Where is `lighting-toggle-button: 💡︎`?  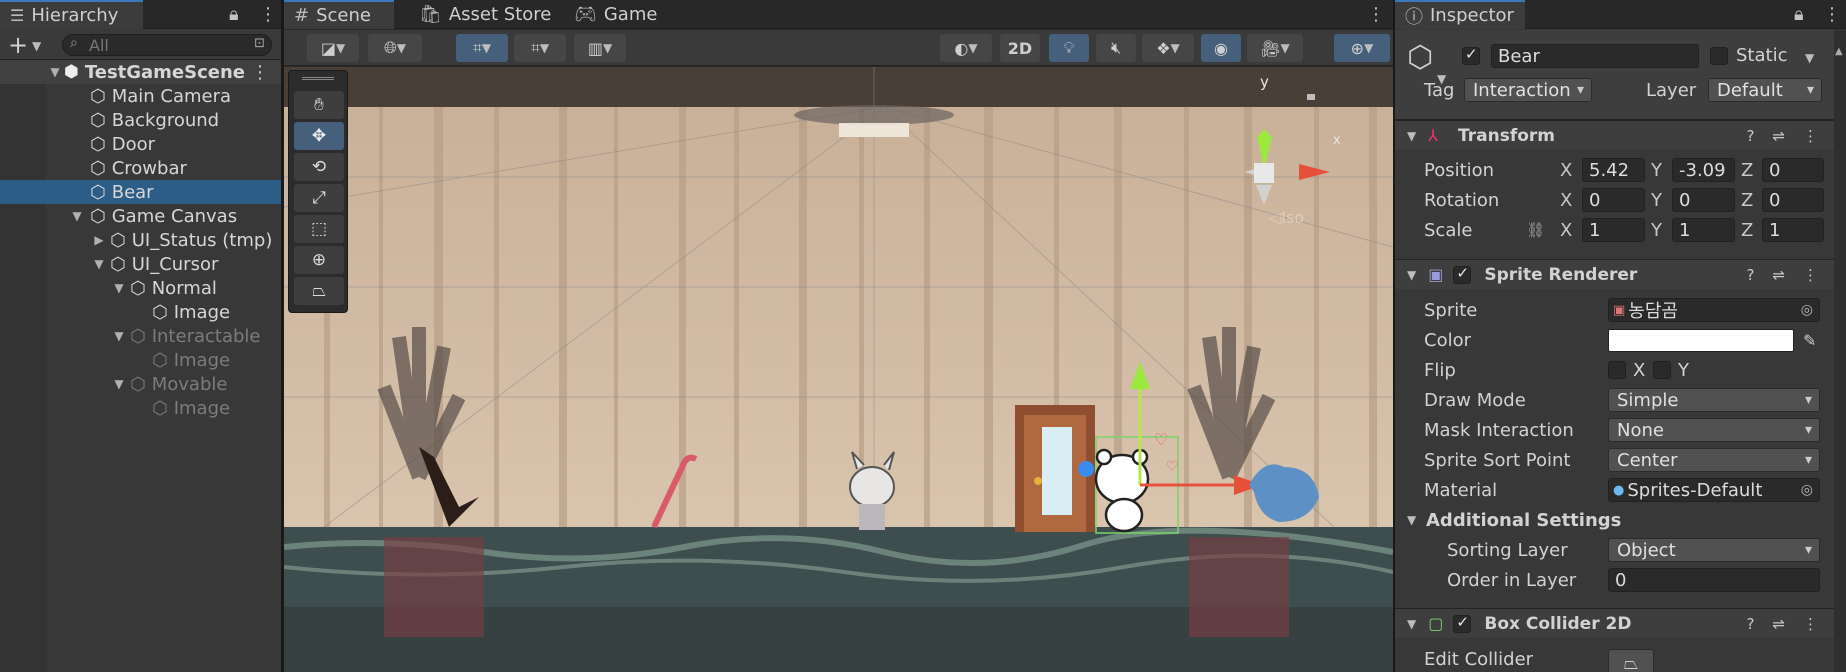
lighting-toggle-button: 💡︎ is located at coordinates (1069, 48).